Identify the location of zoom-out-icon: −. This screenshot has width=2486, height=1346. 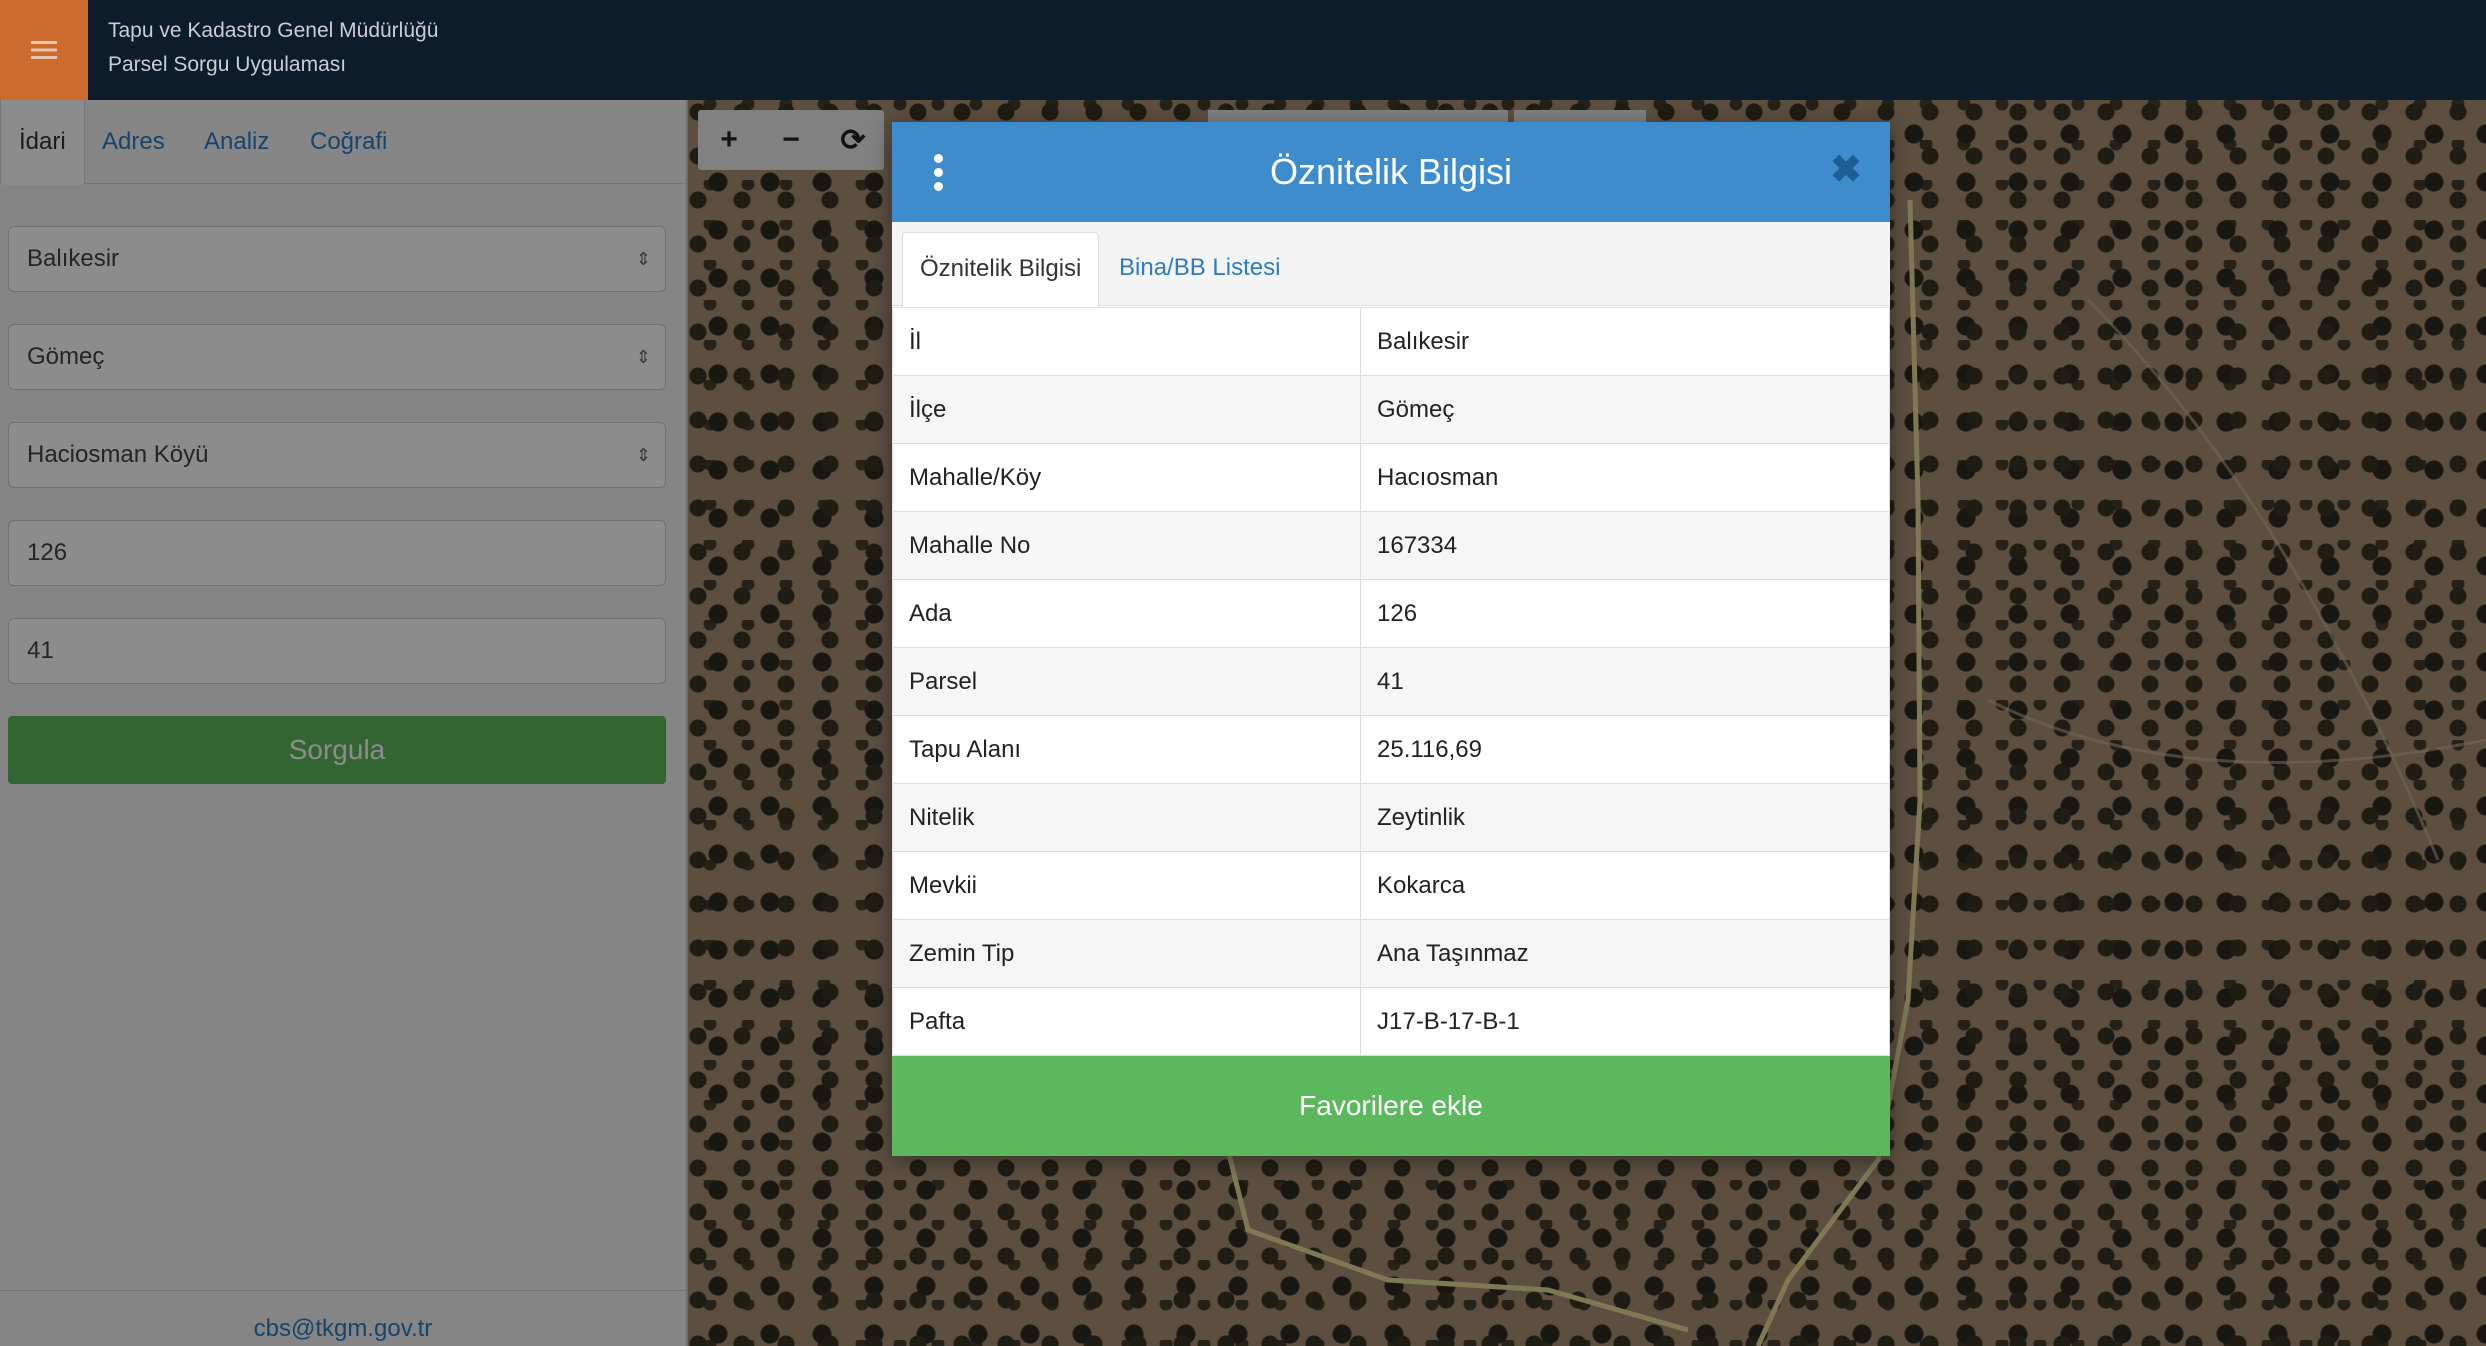
(791, 140).